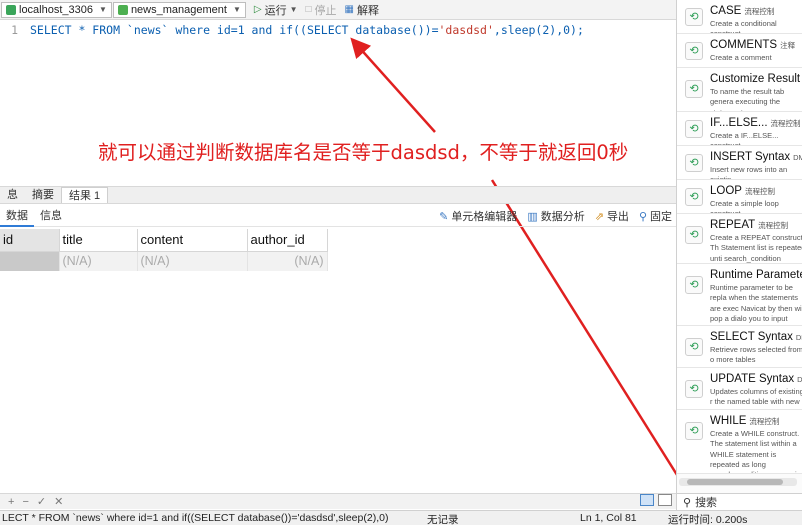  Describe the element at coordinates (85, 195) in the screenshot. I see `tab-result-1: 结果 1` at that location.